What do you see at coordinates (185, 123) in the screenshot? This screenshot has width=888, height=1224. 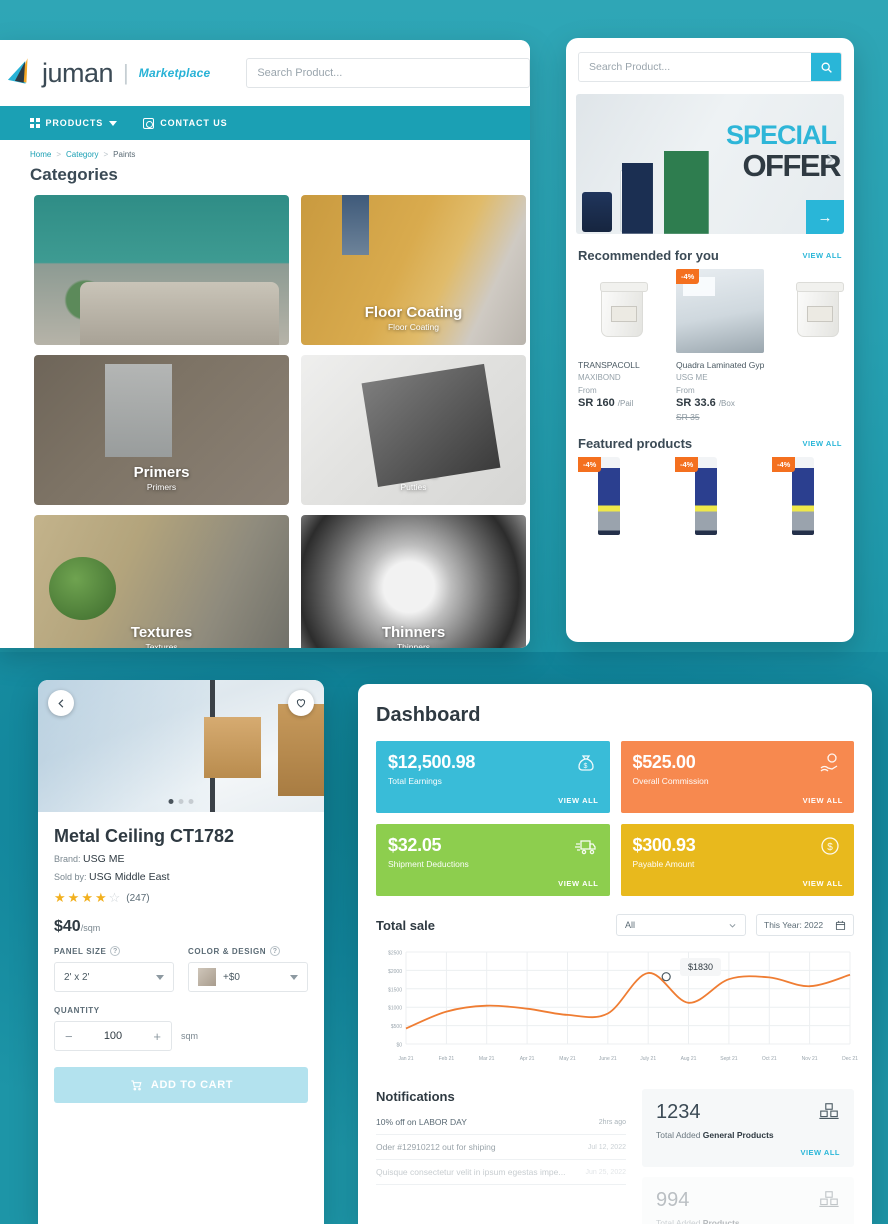 I see `nav-item-contact-us: CONTACT US` at bounding box center [185, 123].